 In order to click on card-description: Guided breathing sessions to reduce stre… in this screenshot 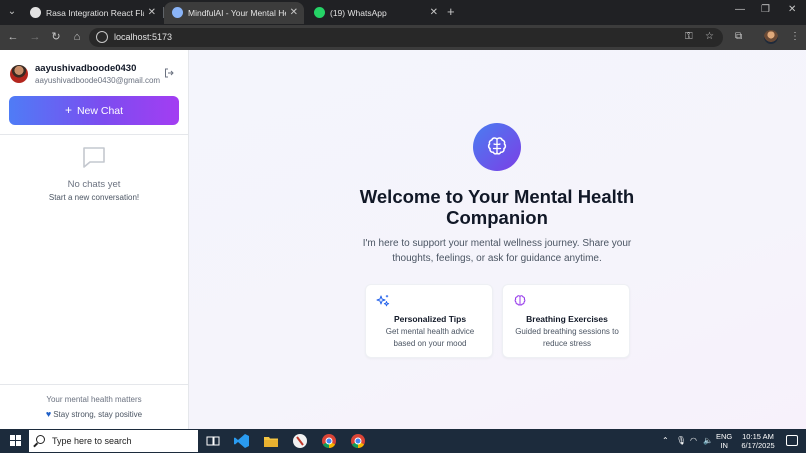, I will do `click(567, 337)`.